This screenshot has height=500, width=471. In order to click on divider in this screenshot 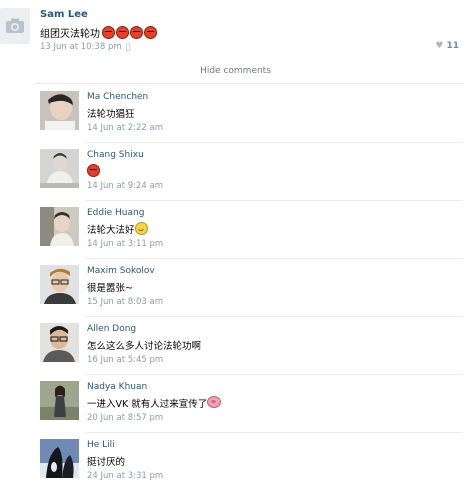, I will do `click(250, 83)`.